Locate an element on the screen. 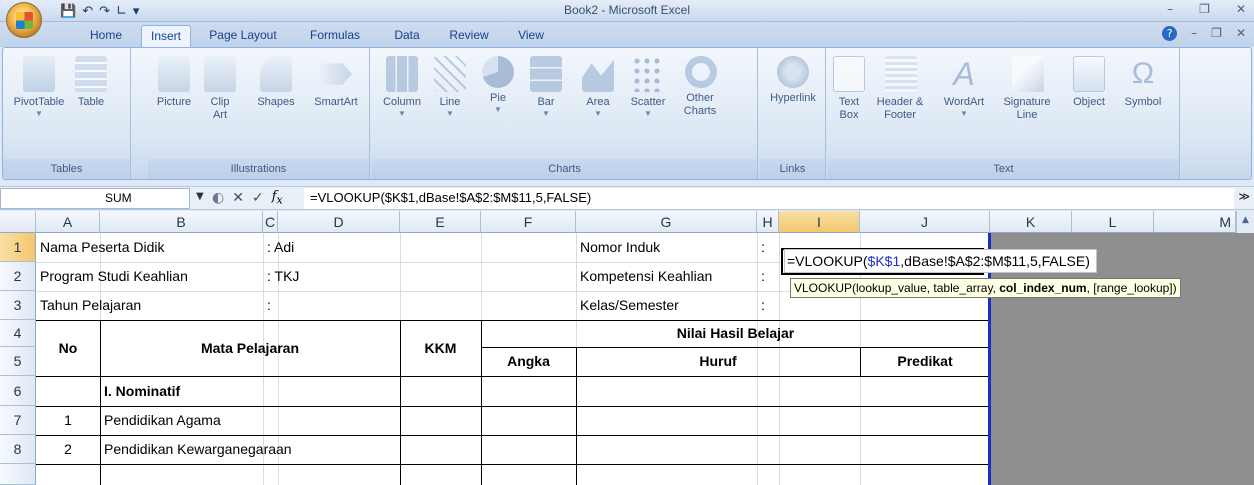 The width and height of the screenshot is (1254, 485). column-header-d: D is located at coordinates (339, 222).